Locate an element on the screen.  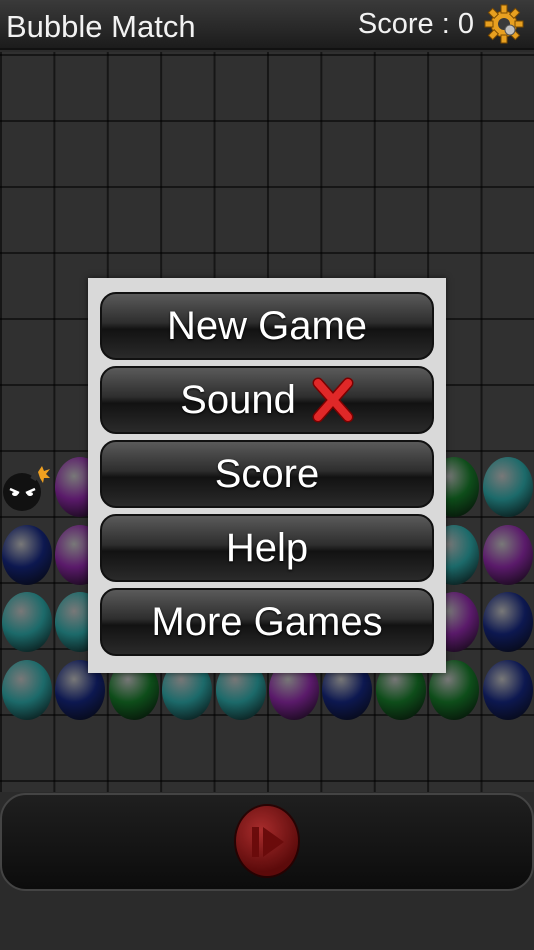
cross-icon is located at coordinates (333, 400).